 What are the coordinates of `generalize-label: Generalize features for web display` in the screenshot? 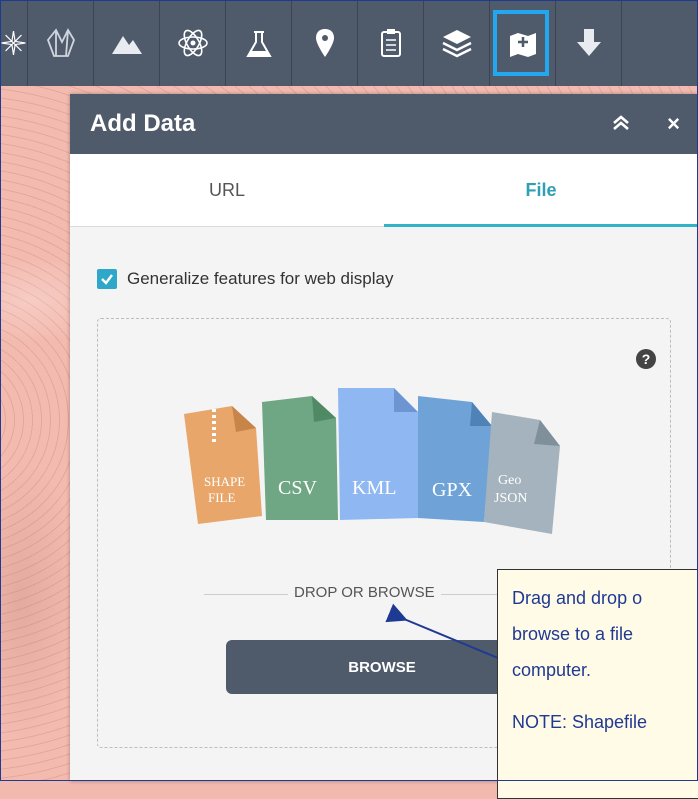 It's located at (260, 278).